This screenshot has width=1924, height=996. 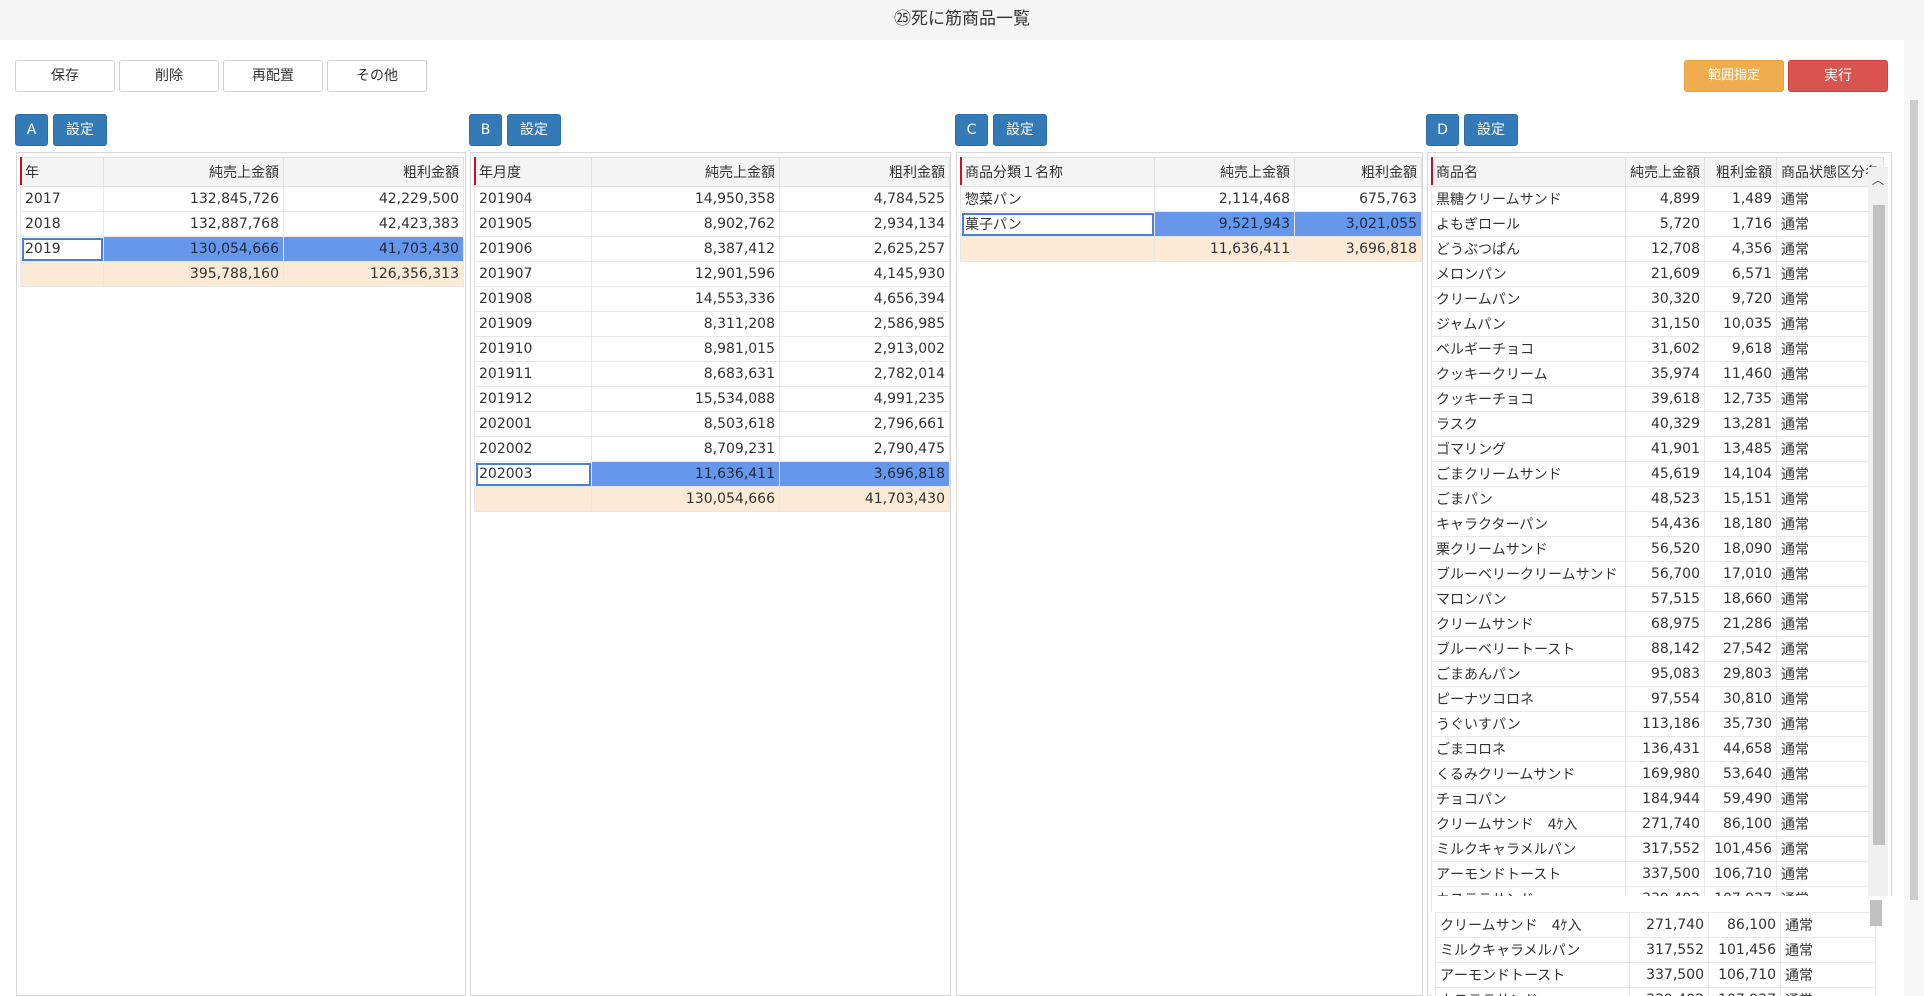 What do you see at coordinates (1740, 599) in the screenshot?
I see `table-cell: 18,660` at bounding box center [1740, 599].